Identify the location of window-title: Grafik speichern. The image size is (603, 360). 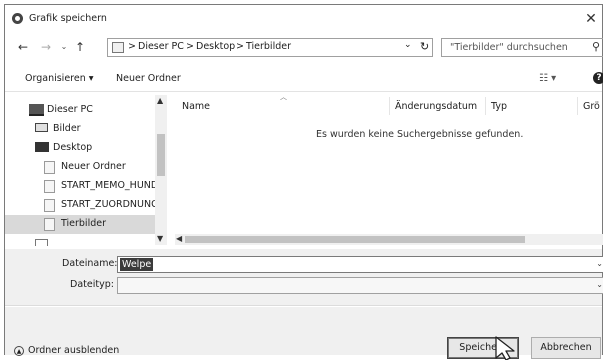
(68, 18).